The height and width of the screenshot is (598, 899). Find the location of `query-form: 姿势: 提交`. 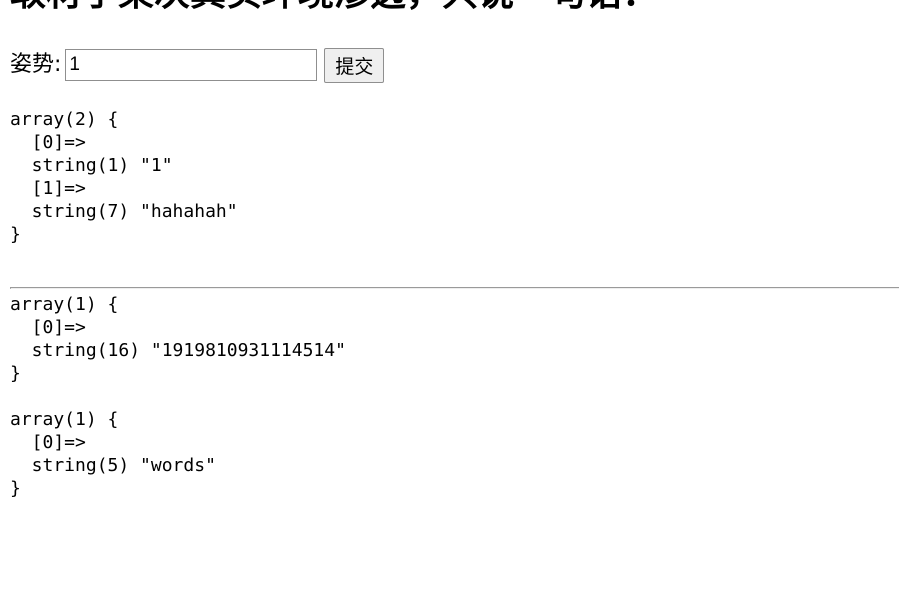

query-form: 姿势: 提交 is located at coordinates (197, 65).